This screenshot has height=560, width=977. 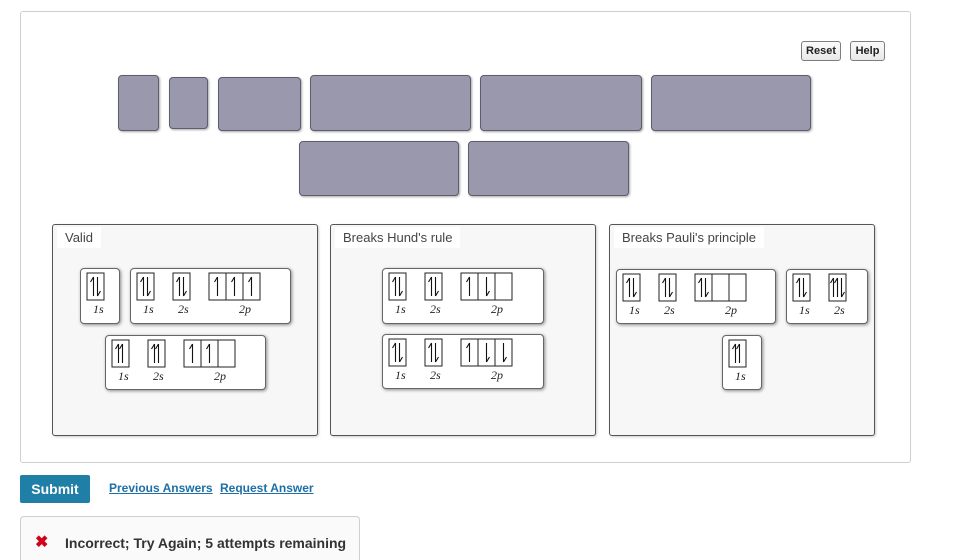 I want to click on incorrect-x-icon: ✖, so click(x=42, y=542).